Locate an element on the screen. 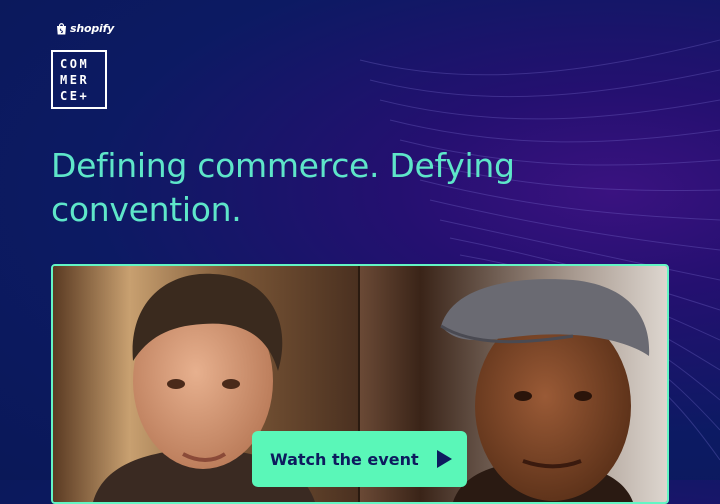 The height and width of the screenshot is (504, 720). watch-event-button: Watch the event is located at coordinates (359, 459).